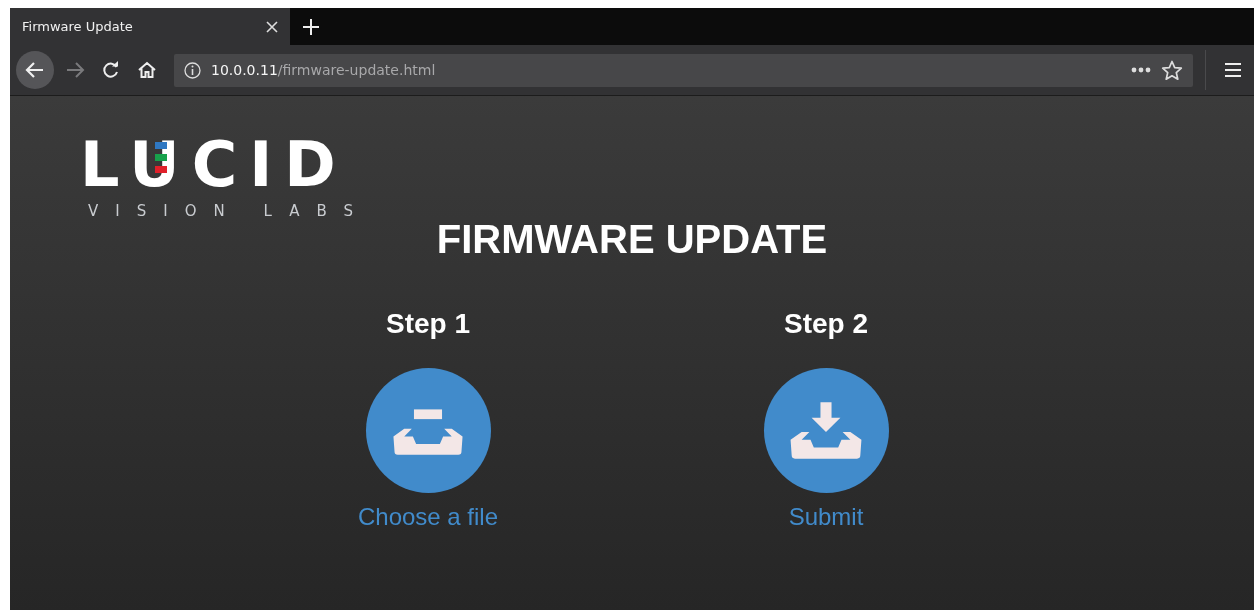 This screenshot has width=1254, height=610. Describe the element at coordinates (214, 165) in the screenshot. I see `logo-wordmark: LUCID` at that location.